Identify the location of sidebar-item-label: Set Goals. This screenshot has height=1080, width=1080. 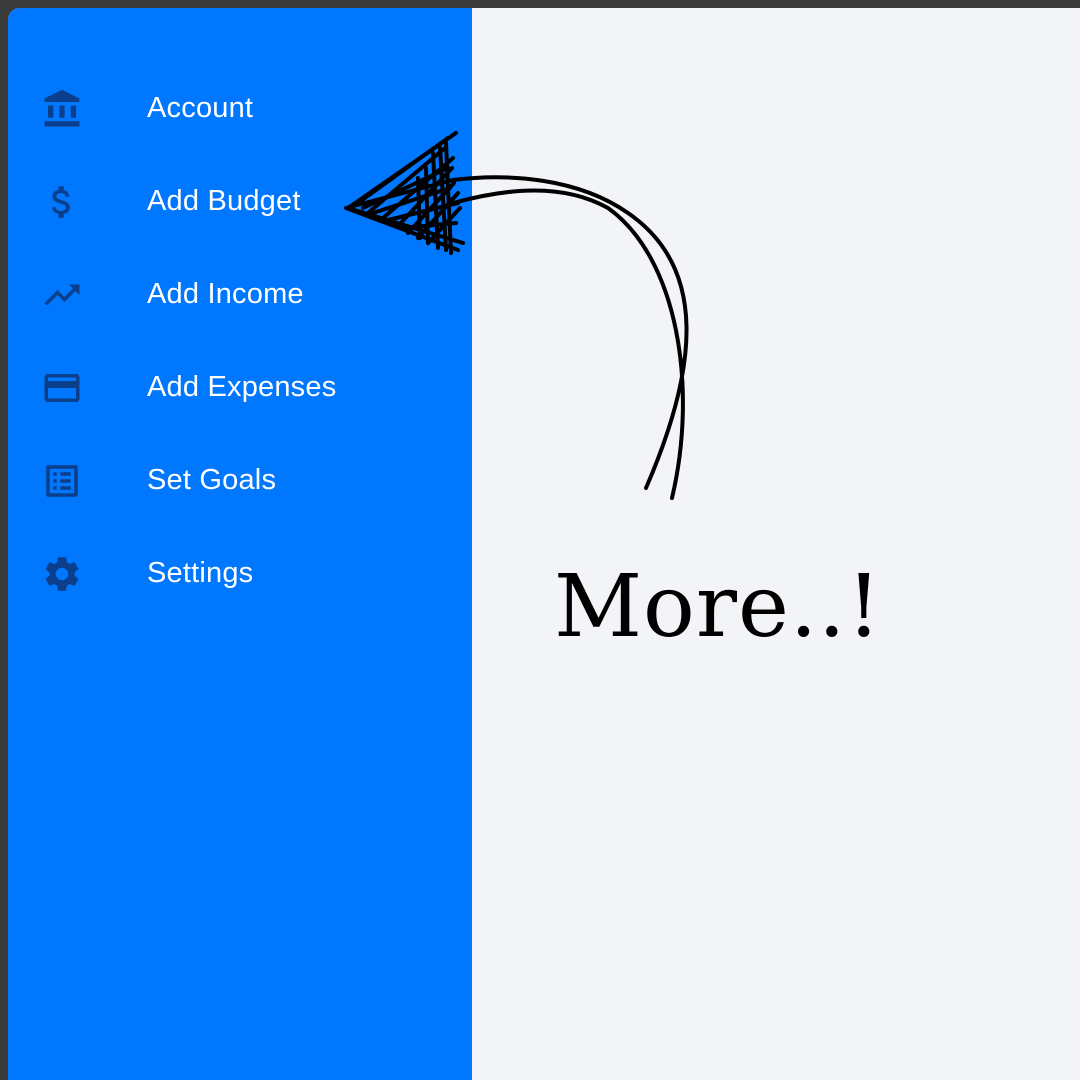
(212, 480).